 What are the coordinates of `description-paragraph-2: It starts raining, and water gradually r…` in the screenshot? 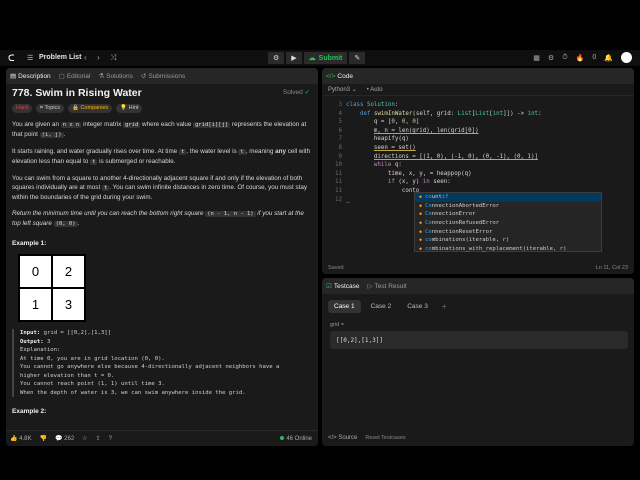 It's located at (162, 157).